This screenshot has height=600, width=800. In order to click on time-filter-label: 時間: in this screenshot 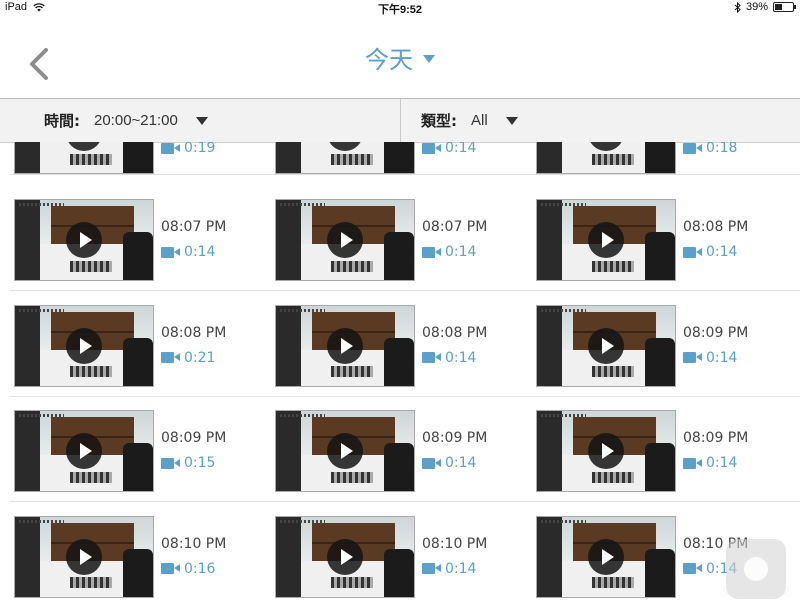, I will do `click(62, 121)`.